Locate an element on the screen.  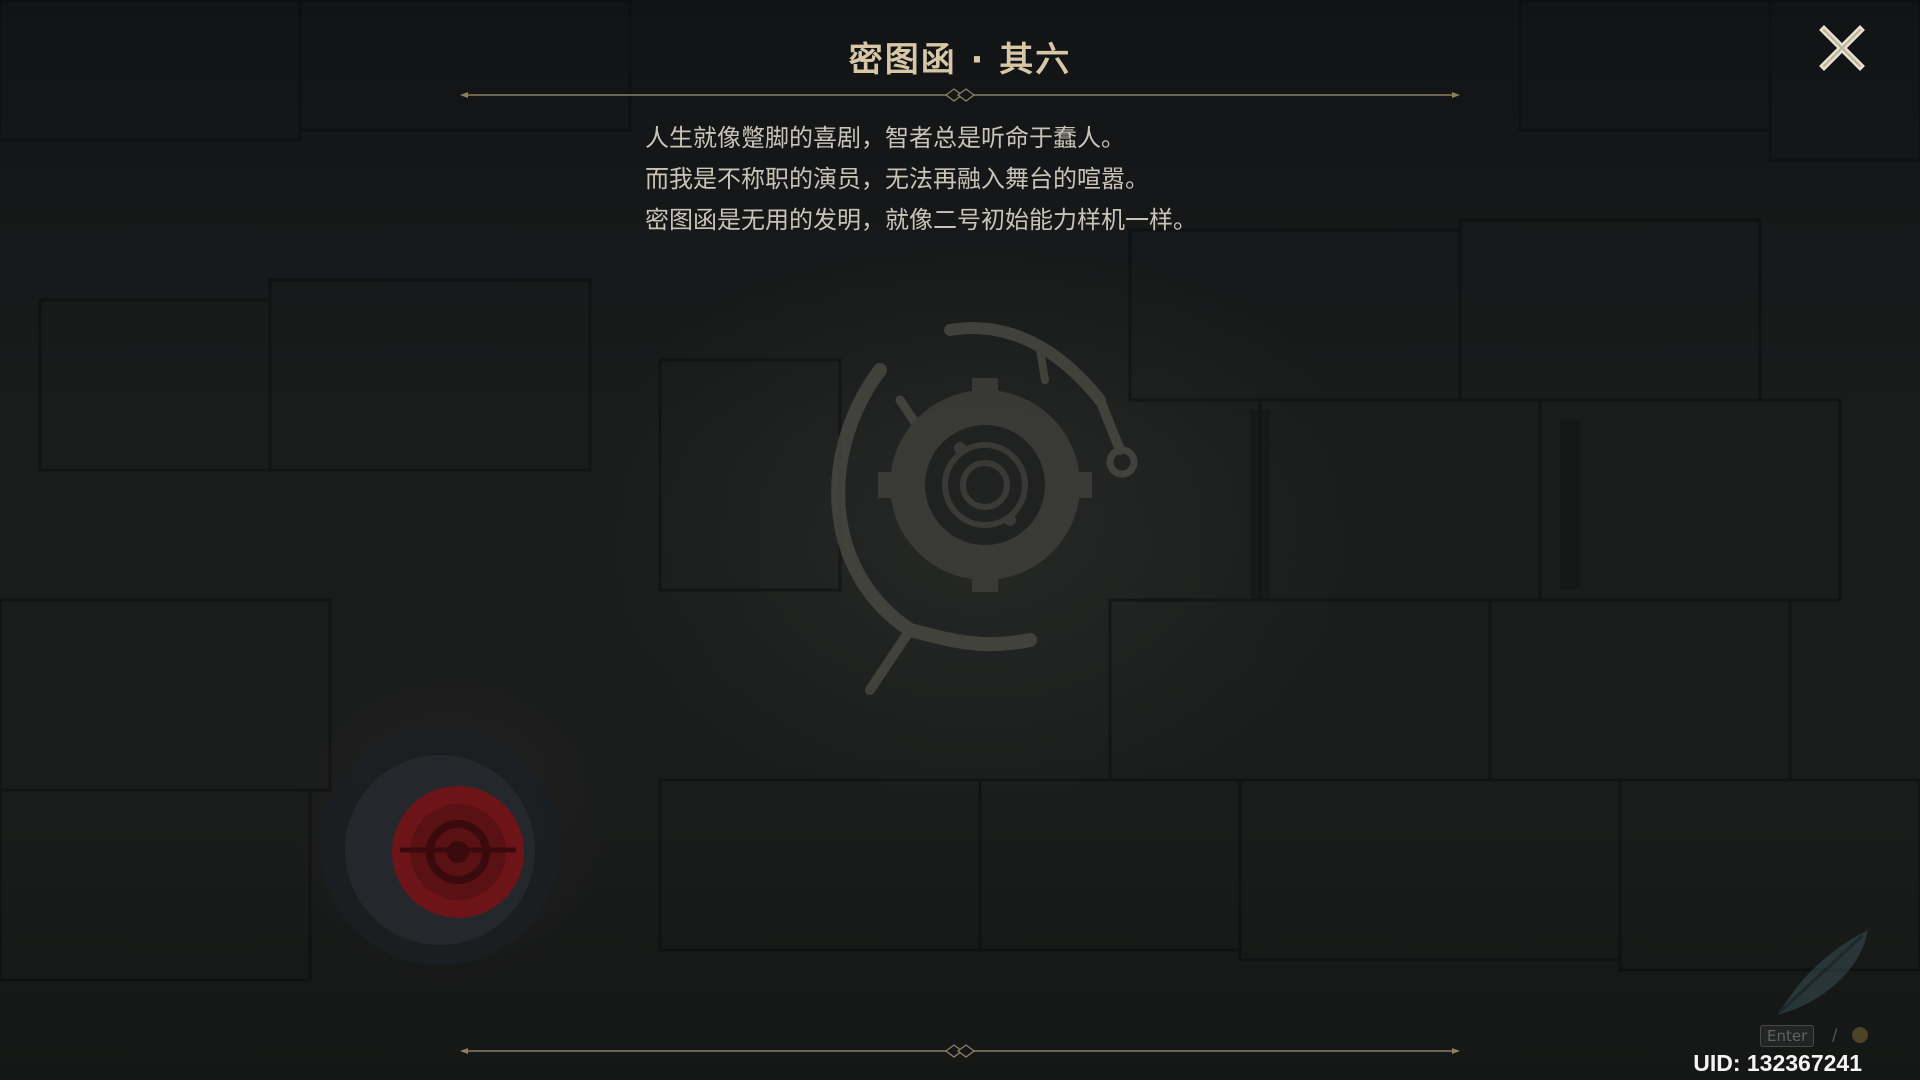
dialog-title: 密图函 · 其六 is located at coordinates (960, 60).